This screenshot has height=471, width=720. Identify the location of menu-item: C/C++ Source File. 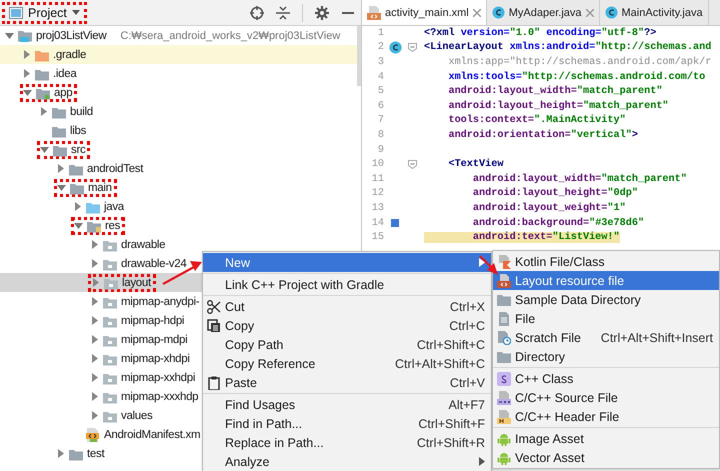
(606, 397).